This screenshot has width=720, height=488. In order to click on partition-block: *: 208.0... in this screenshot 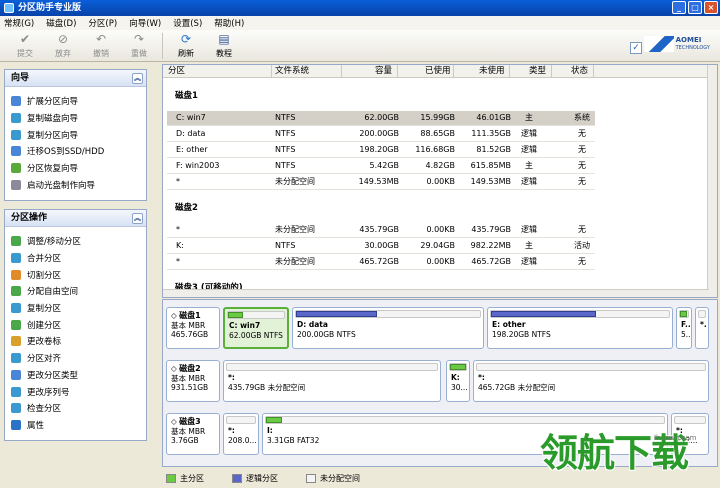, I will do `click(241, 434)`.